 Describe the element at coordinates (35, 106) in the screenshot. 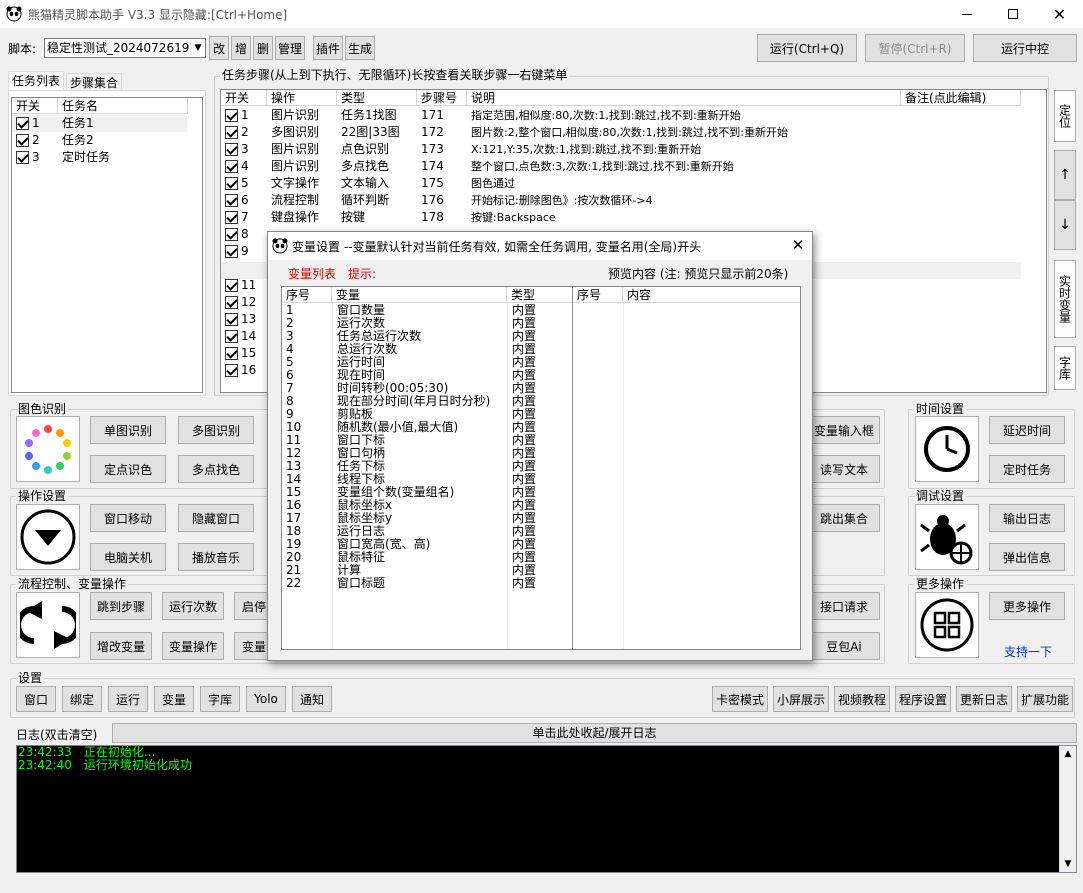

I see `task-col-switch: 开关` at that location.